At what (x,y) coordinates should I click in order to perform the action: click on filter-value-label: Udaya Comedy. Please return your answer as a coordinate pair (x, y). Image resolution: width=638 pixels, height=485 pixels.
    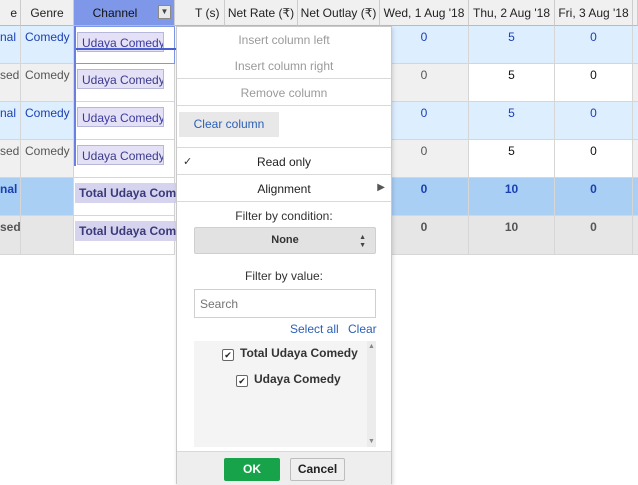
    Looking at the image, I should click on (297, 379).